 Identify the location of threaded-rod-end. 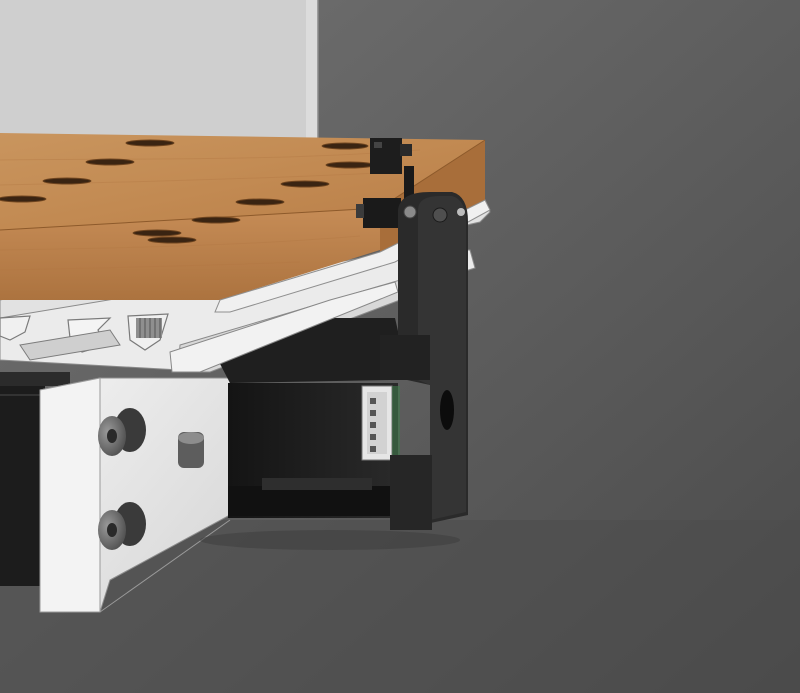
(149, 328).